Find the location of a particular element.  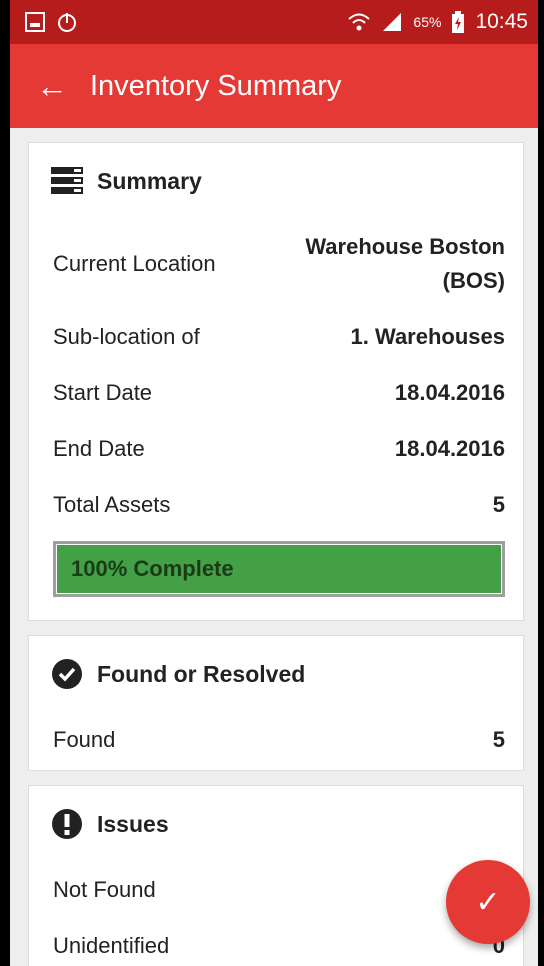

row-label: Unidentified is located at coordinates (111, 945).